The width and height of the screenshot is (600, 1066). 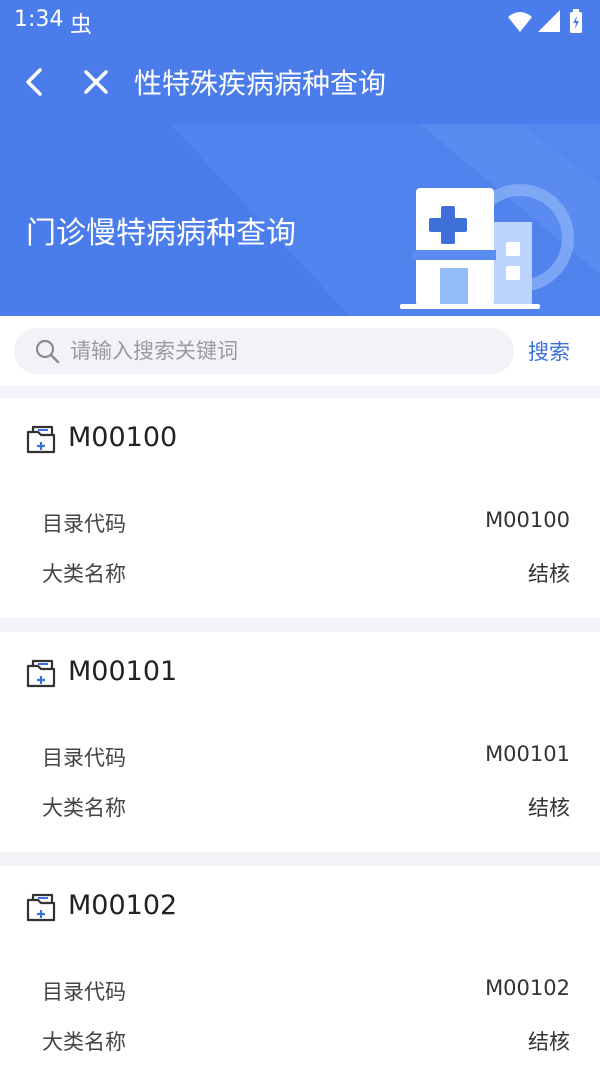 What do you see at coordinates (527, 520) in the screenshot?
I see `field-value-code: M00100` at bounding box center [527, 520].